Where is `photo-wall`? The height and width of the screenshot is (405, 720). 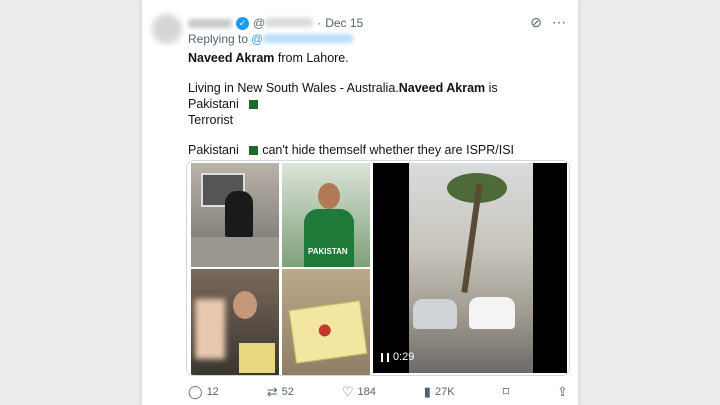
photo-wall is located at coordinates (235, 252).